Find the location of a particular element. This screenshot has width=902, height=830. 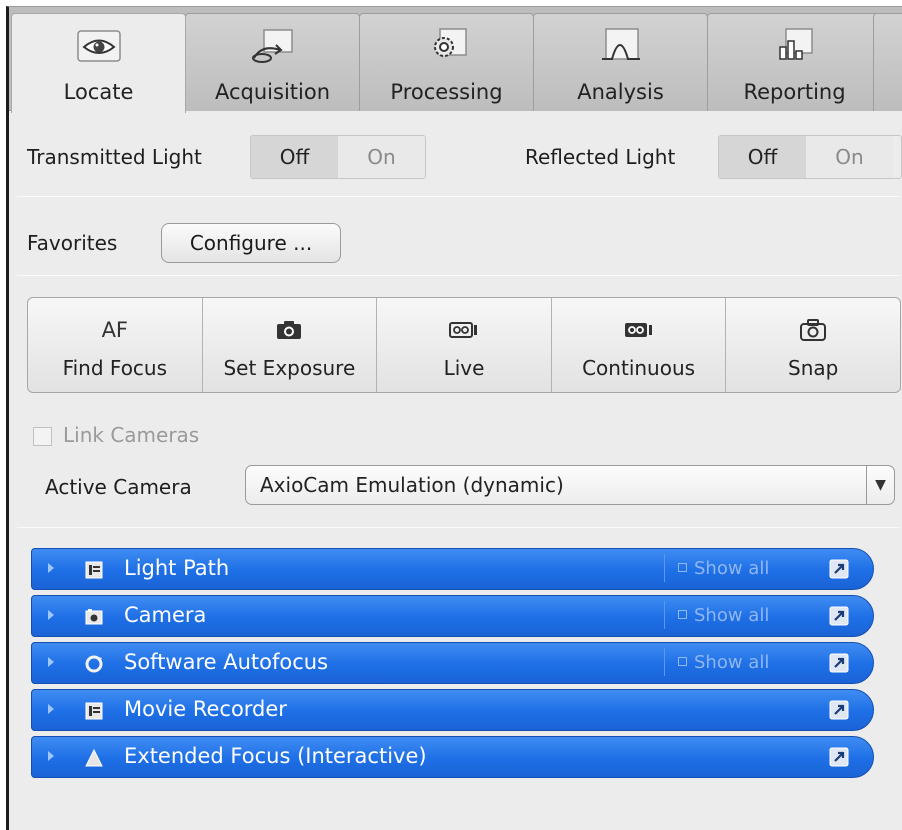

tab-processing-label: Processing is located at coordinates (446, 92).